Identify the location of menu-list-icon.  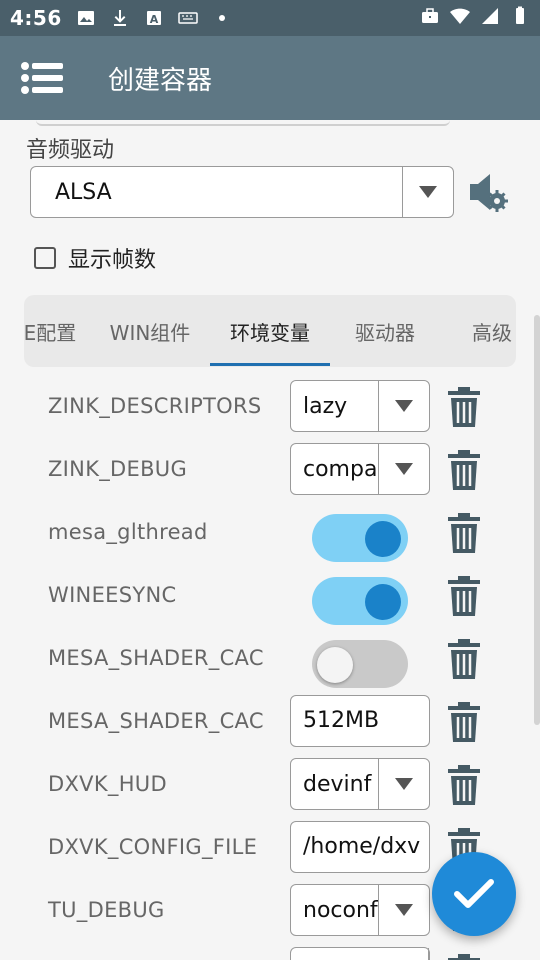
(42, 78).